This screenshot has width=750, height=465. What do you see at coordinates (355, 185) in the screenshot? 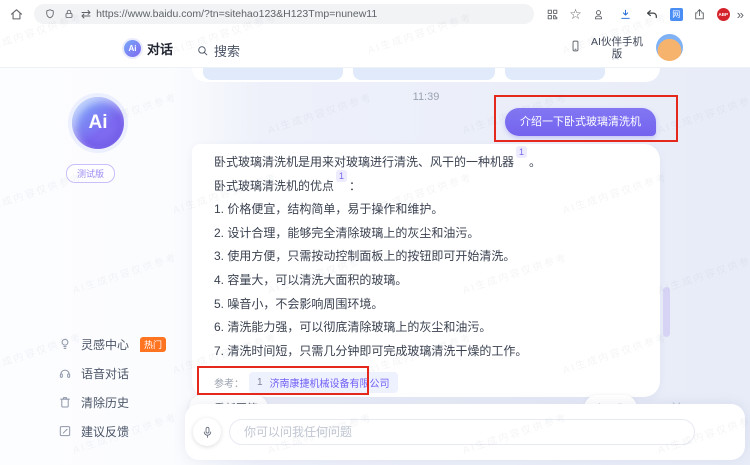
I see `answer-text: ：` at bounding box center [355, 185].